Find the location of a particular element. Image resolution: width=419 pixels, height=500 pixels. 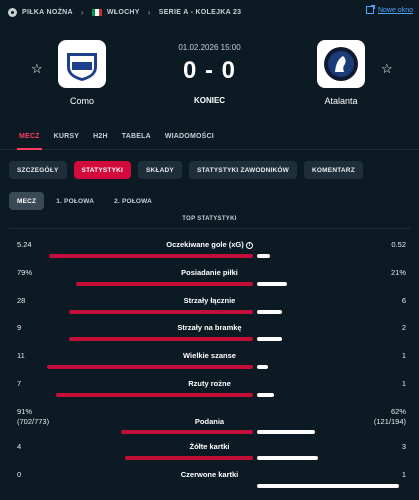

stat-away-value: 62% is located at coordinates (398, 411).